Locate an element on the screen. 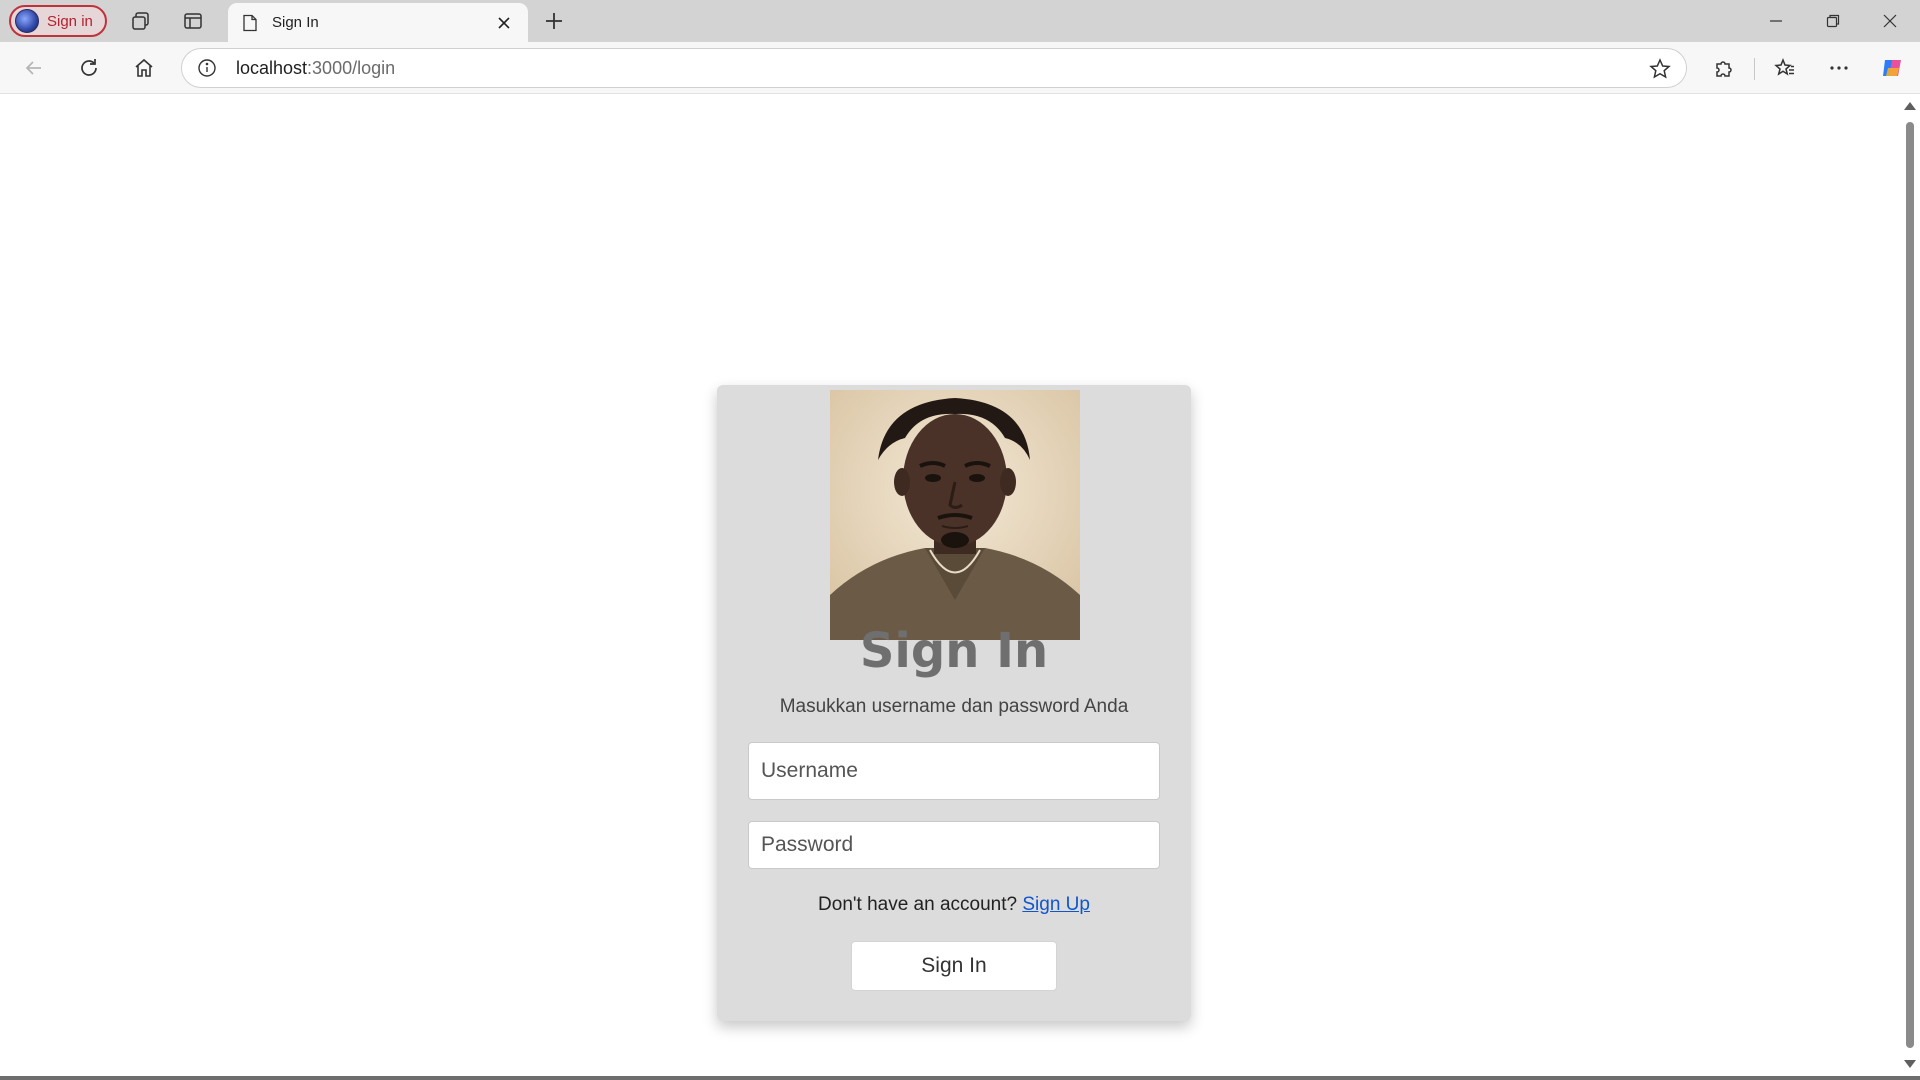  favorites-button is located at coordinates (1785, 68).